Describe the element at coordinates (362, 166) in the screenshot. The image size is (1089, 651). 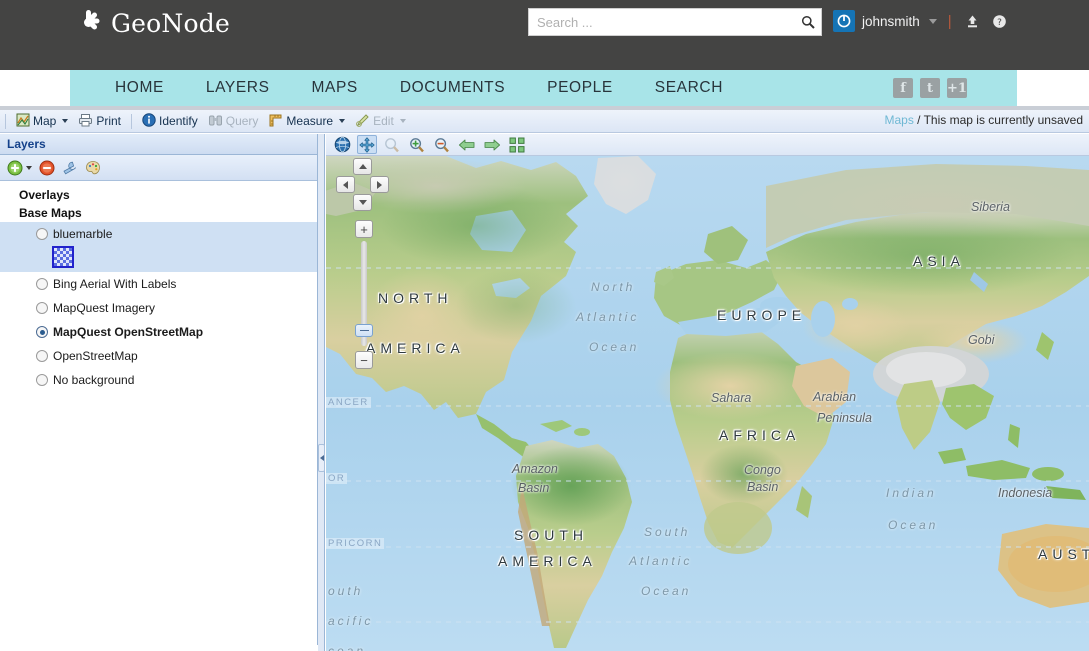
I see `pan-up-button` at that location.